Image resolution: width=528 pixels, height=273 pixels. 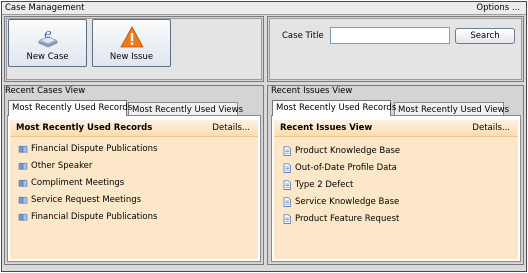 I want to click on tab-most-recently-used-views: Most Recently Used Views, so click(x=185, y=109).